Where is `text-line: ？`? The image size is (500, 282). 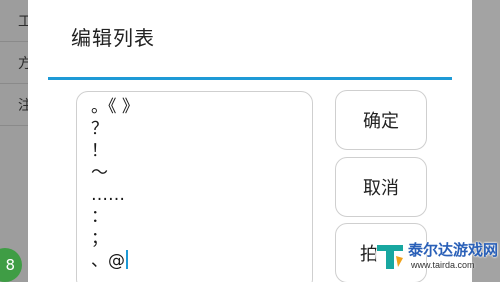
text-line: ？ is located at coordinates (99, 129).